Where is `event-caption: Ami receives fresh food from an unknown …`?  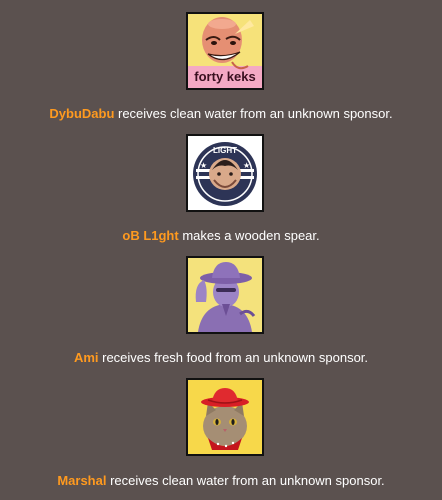
event-caption: Ami receives fresh food from an unknown … is located at coordinates (221, 358).